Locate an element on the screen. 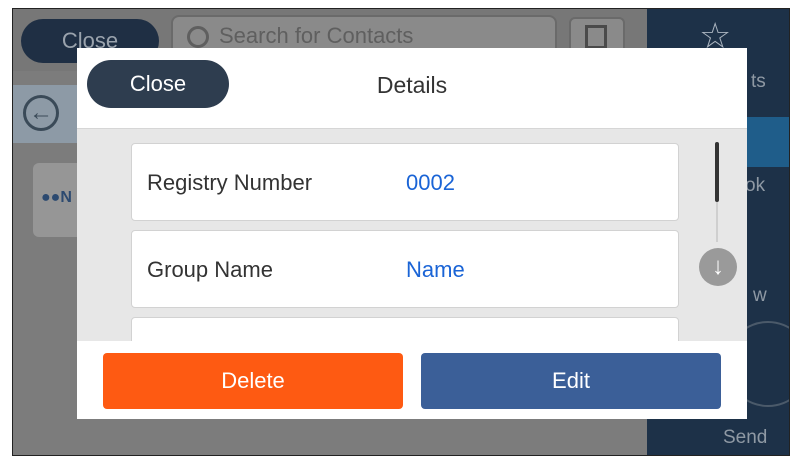 The width and height of the screenshot is (802, 459). background-right-label-1: ts is located at coordinates (758, 81).